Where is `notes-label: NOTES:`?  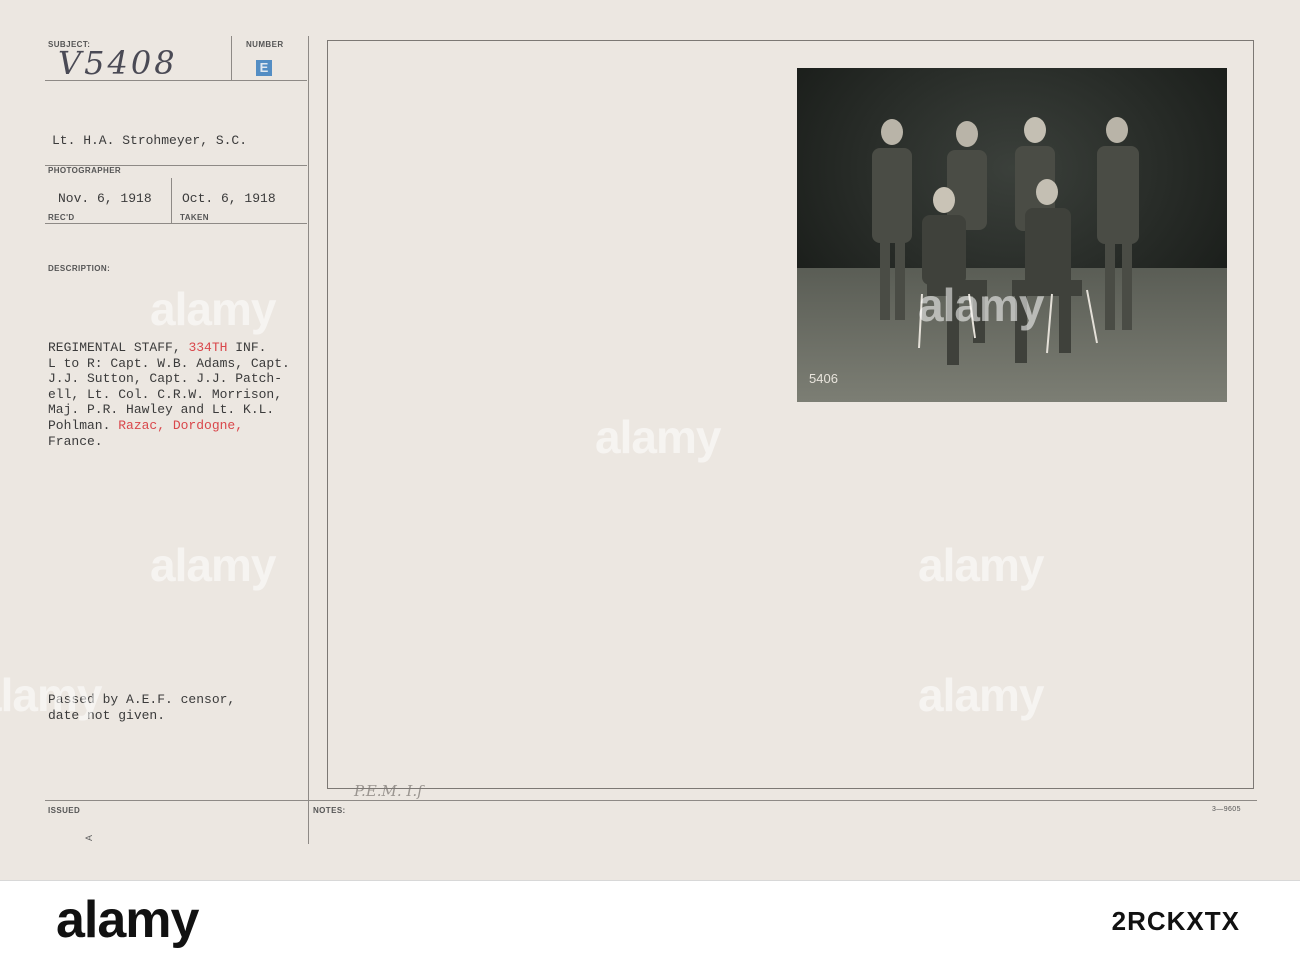 notes-label: NOTES: is located at coordinates (329, 810).